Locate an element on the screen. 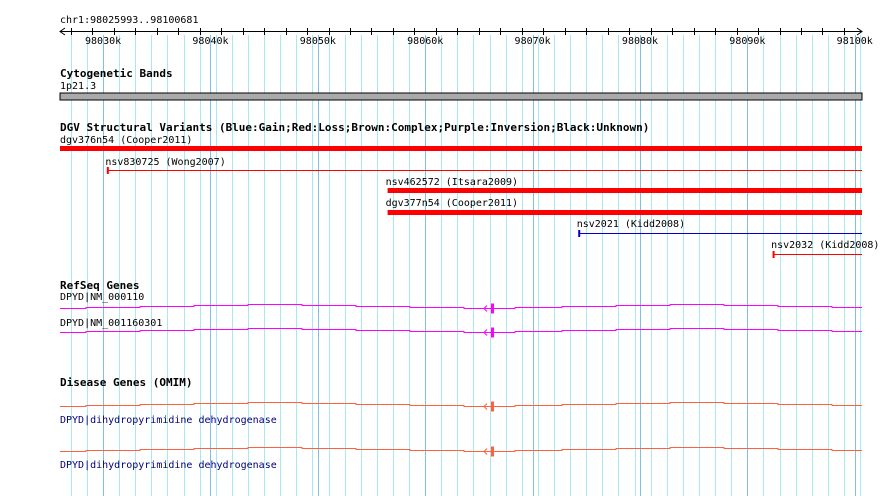 The height and width of the screenshot is (496, 890). region-label: chr1:98025993..98100681 is located at coordinates (129, 20).